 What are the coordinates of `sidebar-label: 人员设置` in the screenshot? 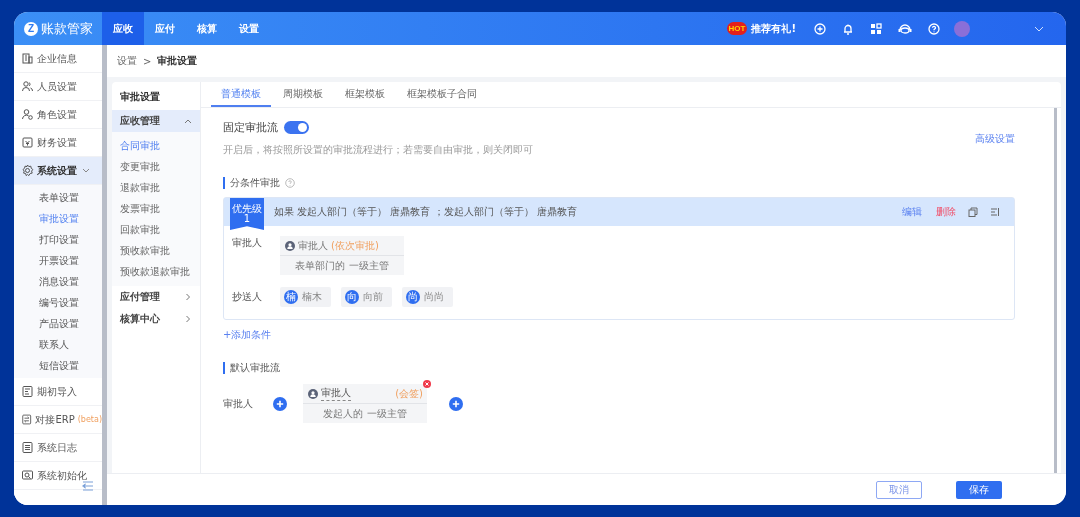 It's located at (57, 86).